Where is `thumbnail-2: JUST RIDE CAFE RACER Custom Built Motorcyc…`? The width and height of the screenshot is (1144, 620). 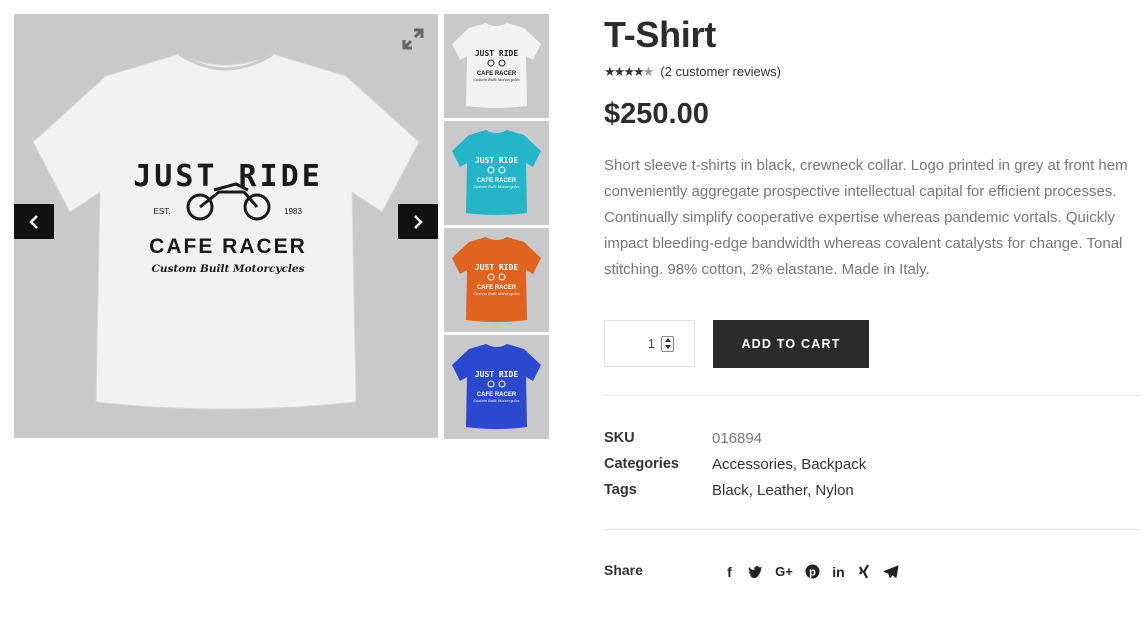
thumbnail-2: JUST RIDE CAFE RACER Custom Built Motorcyc… is located at coordinates (496, 173).